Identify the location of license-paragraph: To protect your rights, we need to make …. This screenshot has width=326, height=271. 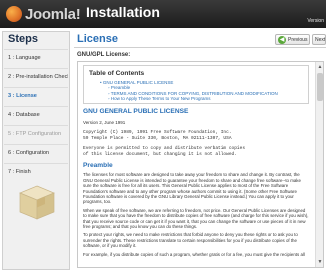
(190, 240).